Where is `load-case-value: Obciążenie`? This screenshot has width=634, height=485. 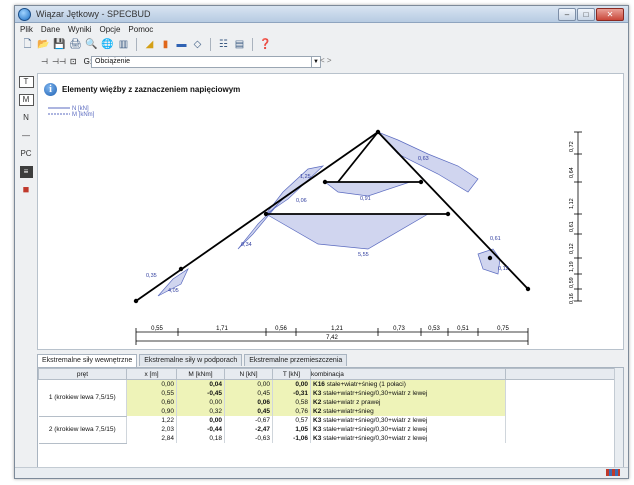
load-case-value: Obciążenie is located at coordinates (113, 61).